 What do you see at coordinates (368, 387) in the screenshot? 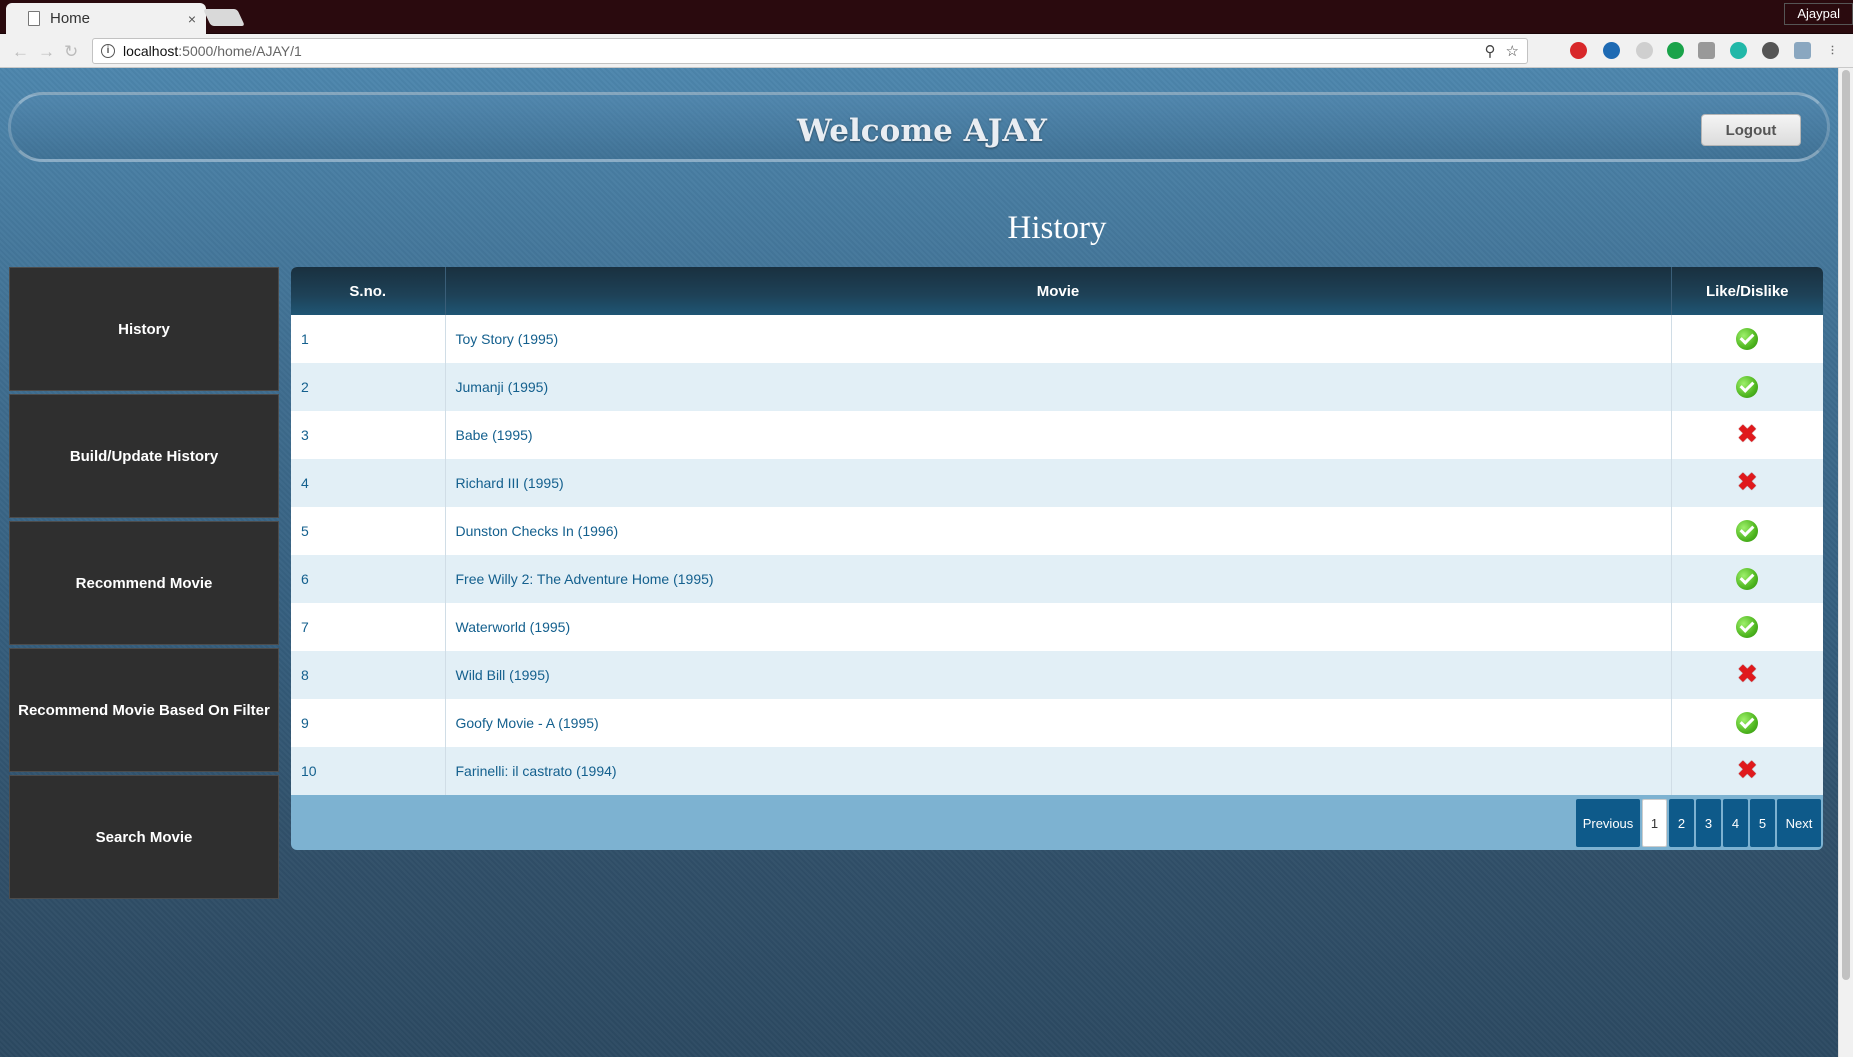
I see `row-sno: 2` at bounding box center [368, 387].